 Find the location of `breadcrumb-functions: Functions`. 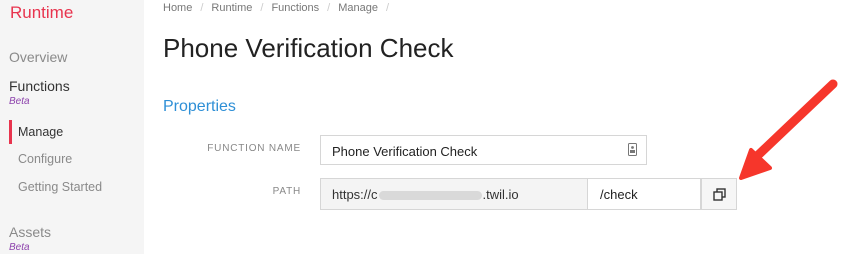

breadcrumb-functions: Functions is located at coordinates (295, 8).